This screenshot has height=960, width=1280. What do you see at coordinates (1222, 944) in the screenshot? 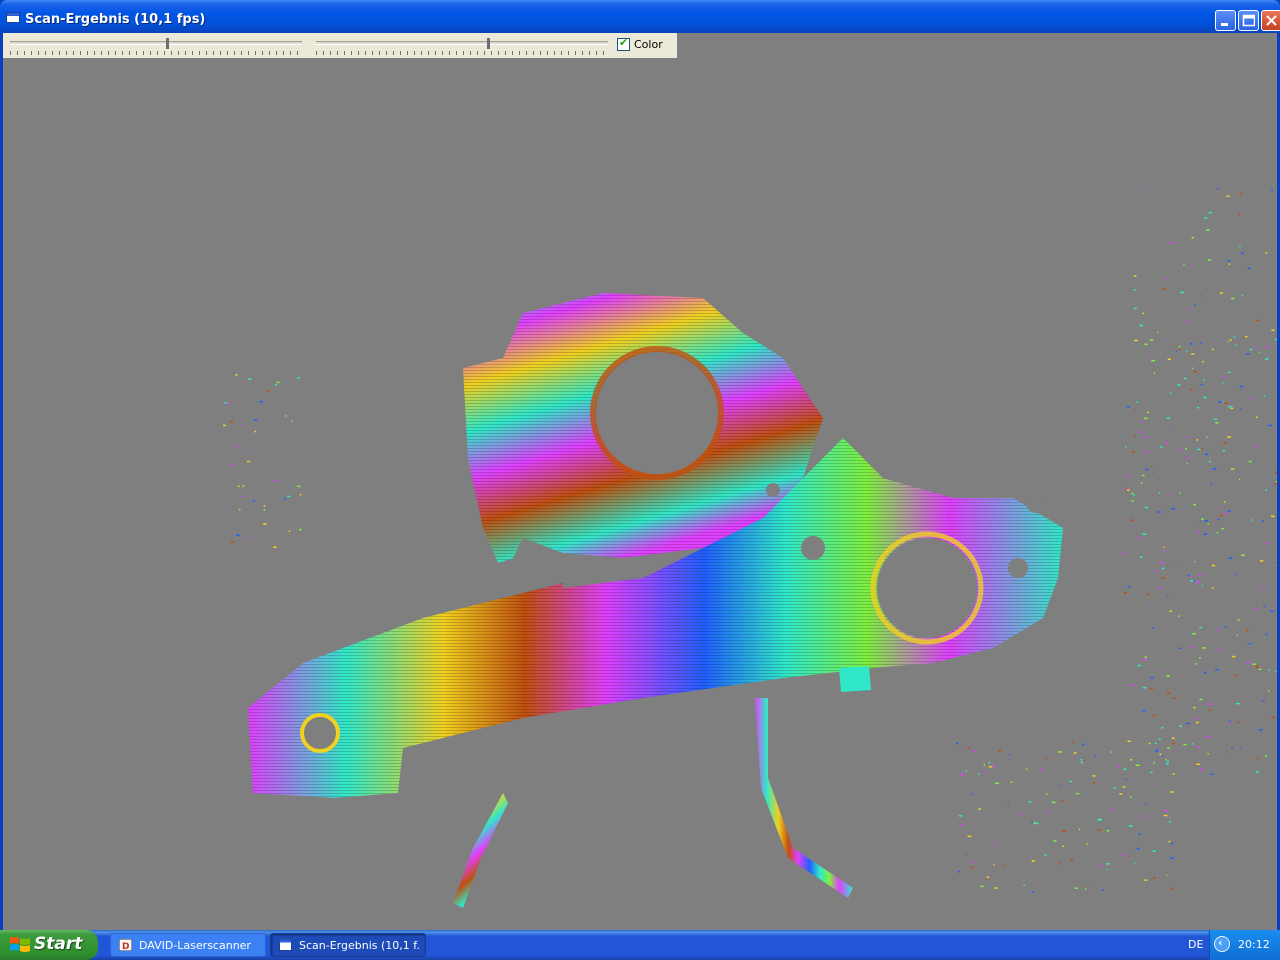
I see `show-hidden-icons-button: ‹` at bounding box center [1222, 944].